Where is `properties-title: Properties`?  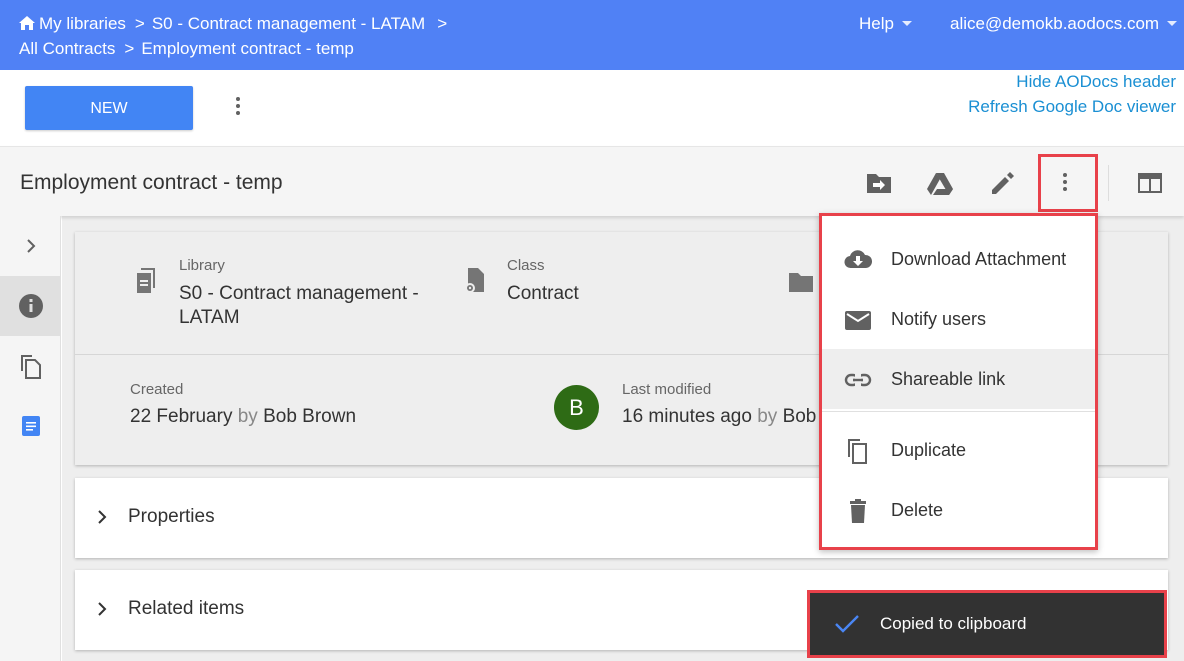
properties-title: Properties is located at coordinates (171, 516).